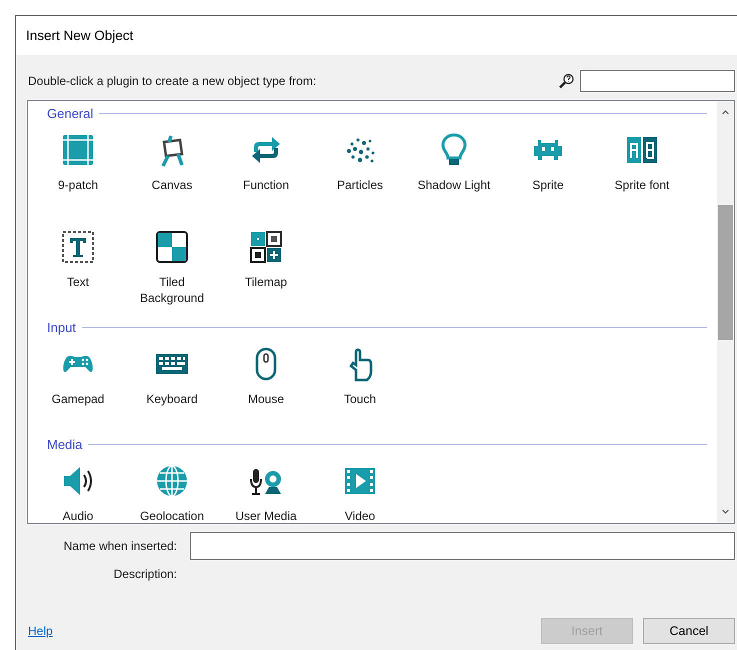  What do you see at coordinates (172, 290) in the screenshot?
I see `plugin-label: Tiled Background` at bounding box center [172, 290].